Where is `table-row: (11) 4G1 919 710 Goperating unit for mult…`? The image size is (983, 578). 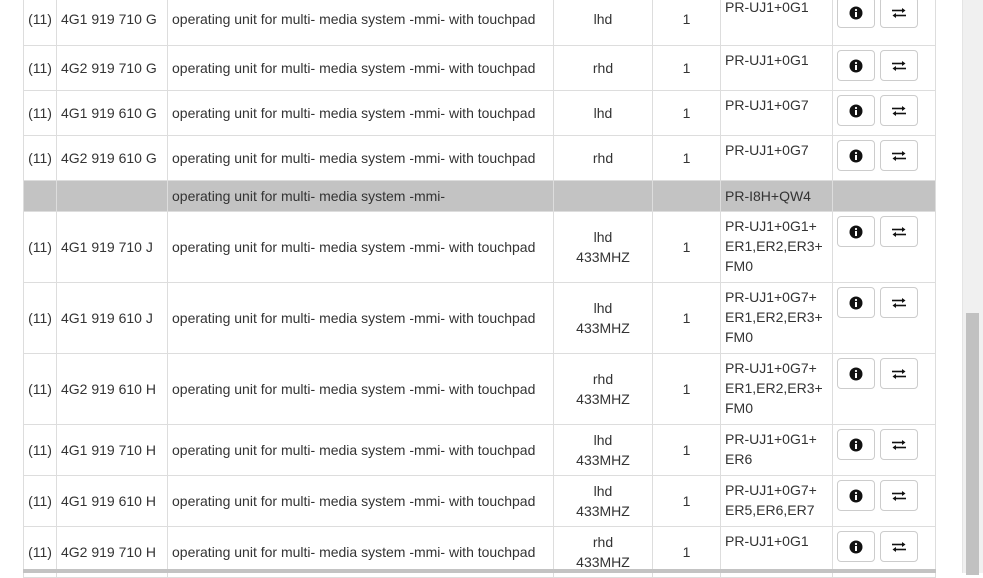 table-row: (11) 4G1 919 710 Goperating unit for mult… is located at coordinates (479, 23).